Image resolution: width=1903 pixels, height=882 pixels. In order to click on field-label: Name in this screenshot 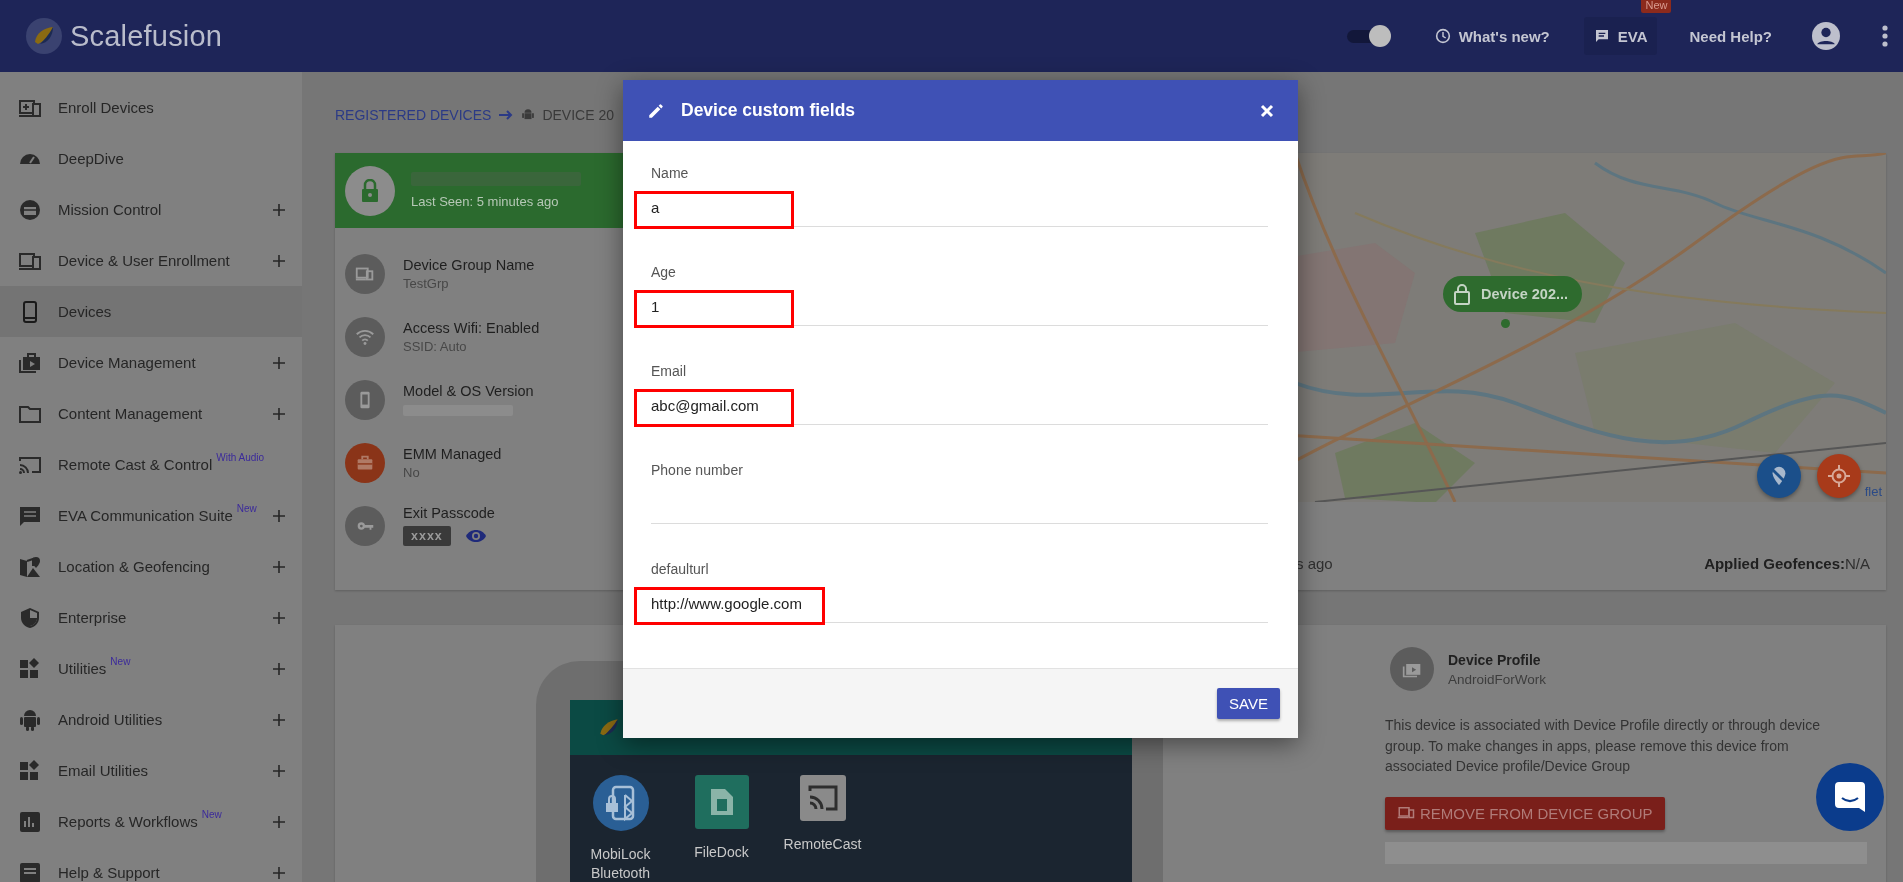, I will do `click(670, 173)`.